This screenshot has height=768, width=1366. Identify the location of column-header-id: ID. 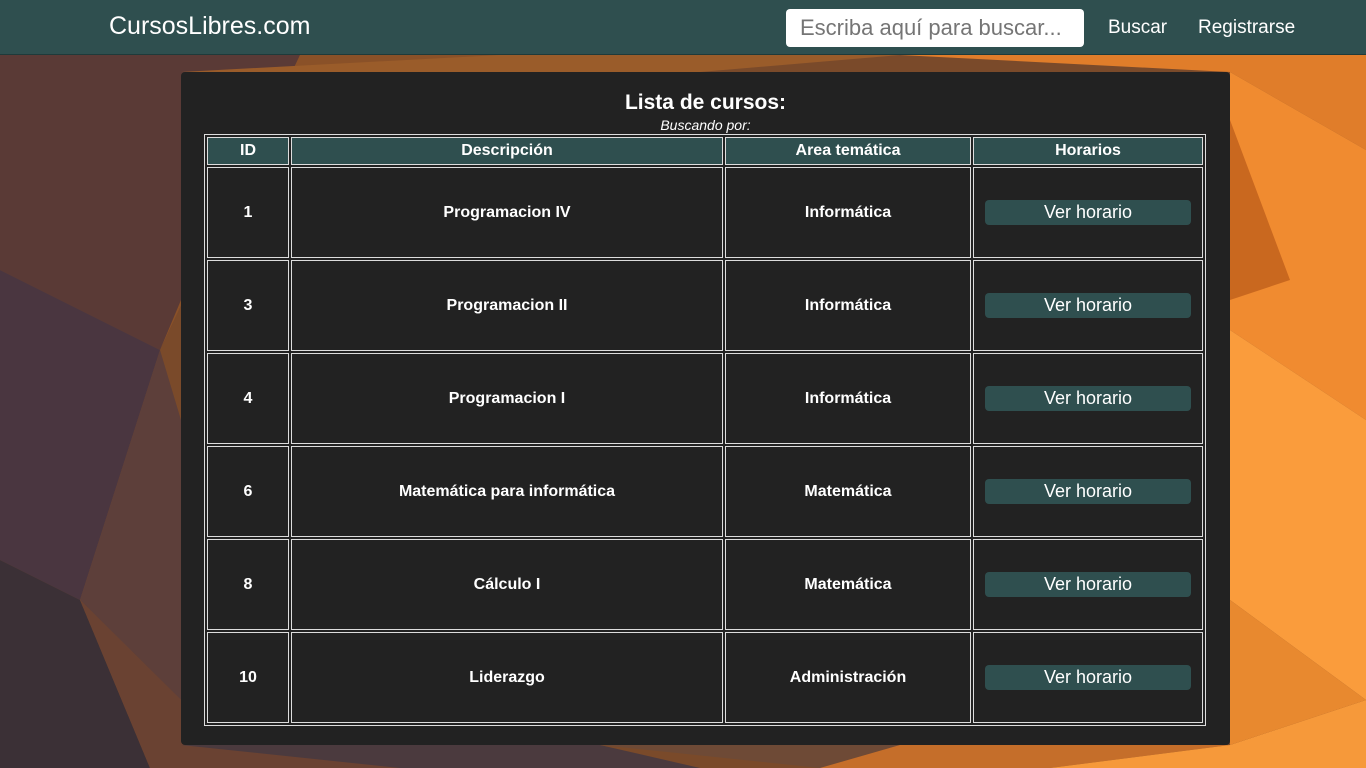
(248, 151).